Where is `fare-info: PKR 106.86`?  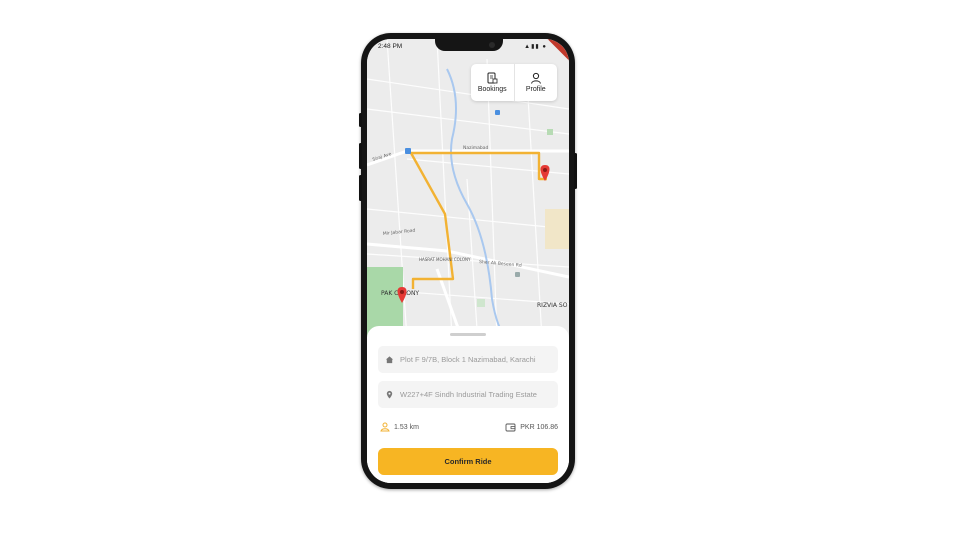
fare-info: PKR 106.86 is located at coordinates (531, 427).